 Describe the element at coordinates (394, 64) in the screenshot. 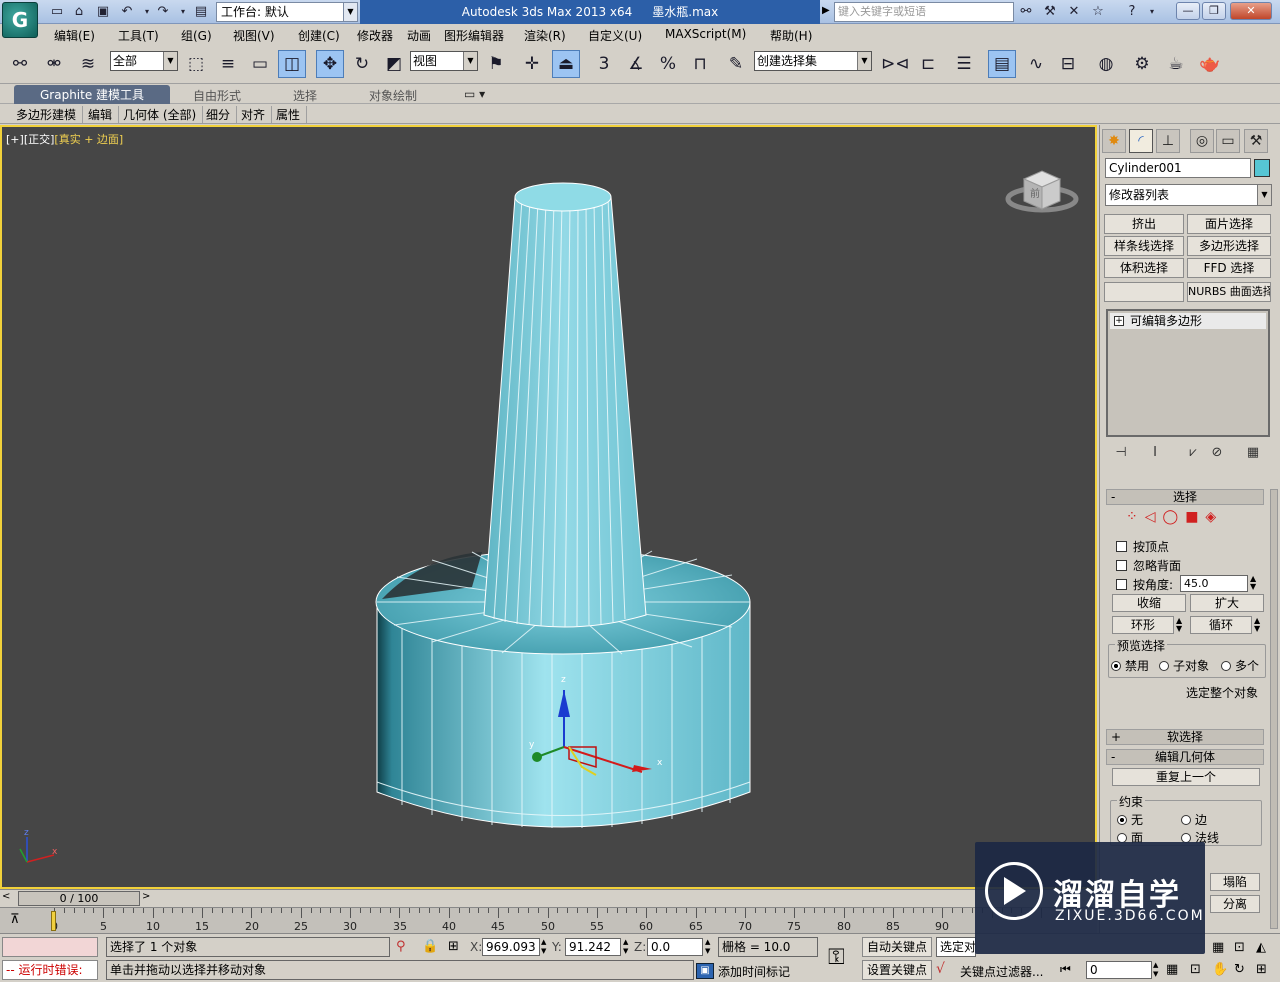

I see `select-scale-icon: ◩` at that location.